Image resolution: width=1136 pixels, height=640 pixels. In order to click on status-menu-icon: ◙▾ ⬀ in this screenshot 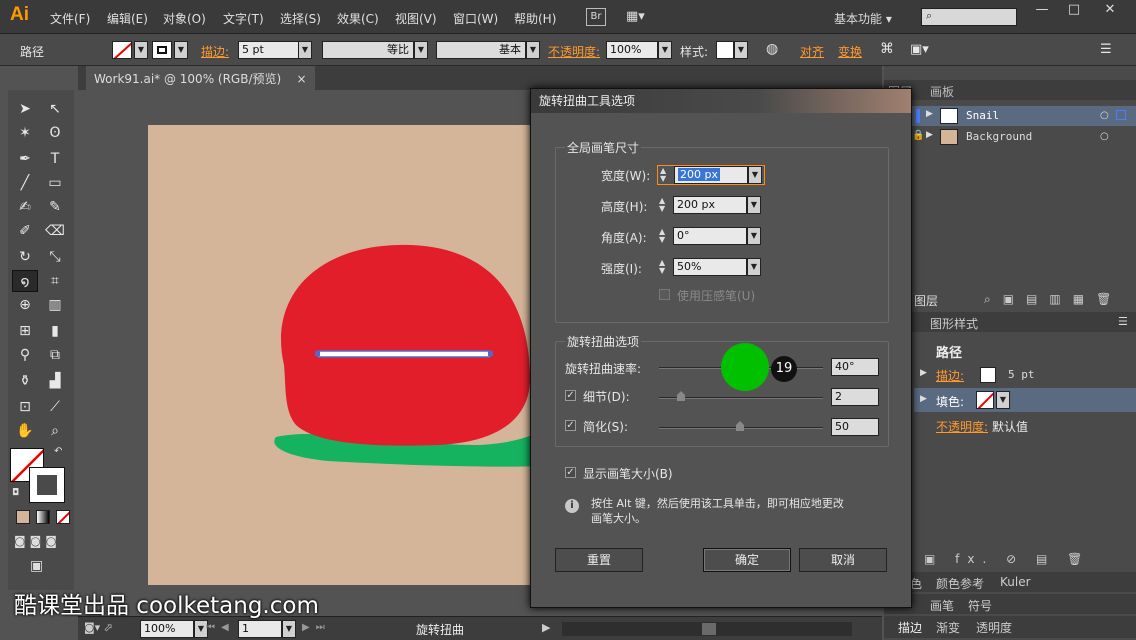, I will do `click(98, 627)`.